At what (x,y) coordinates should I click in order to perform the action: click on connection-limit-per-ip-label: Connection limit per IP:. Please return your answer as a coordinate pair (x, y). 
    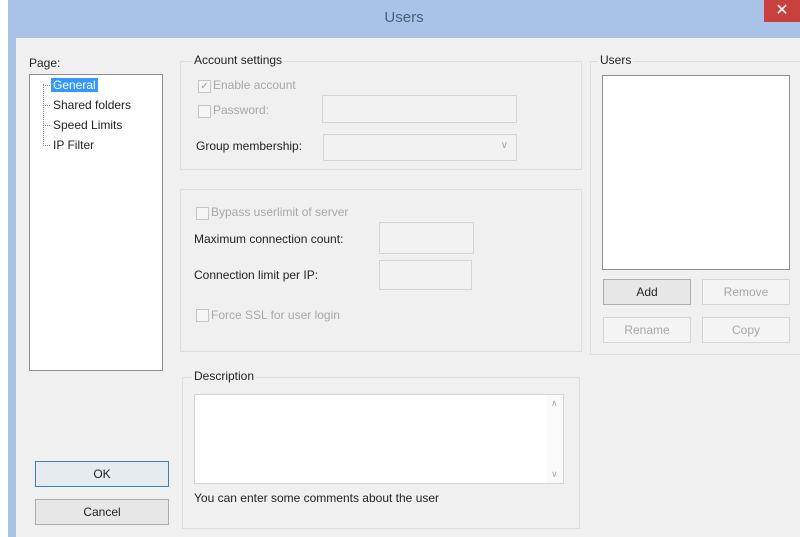
    Looking at the image, I should click on (256, 275).